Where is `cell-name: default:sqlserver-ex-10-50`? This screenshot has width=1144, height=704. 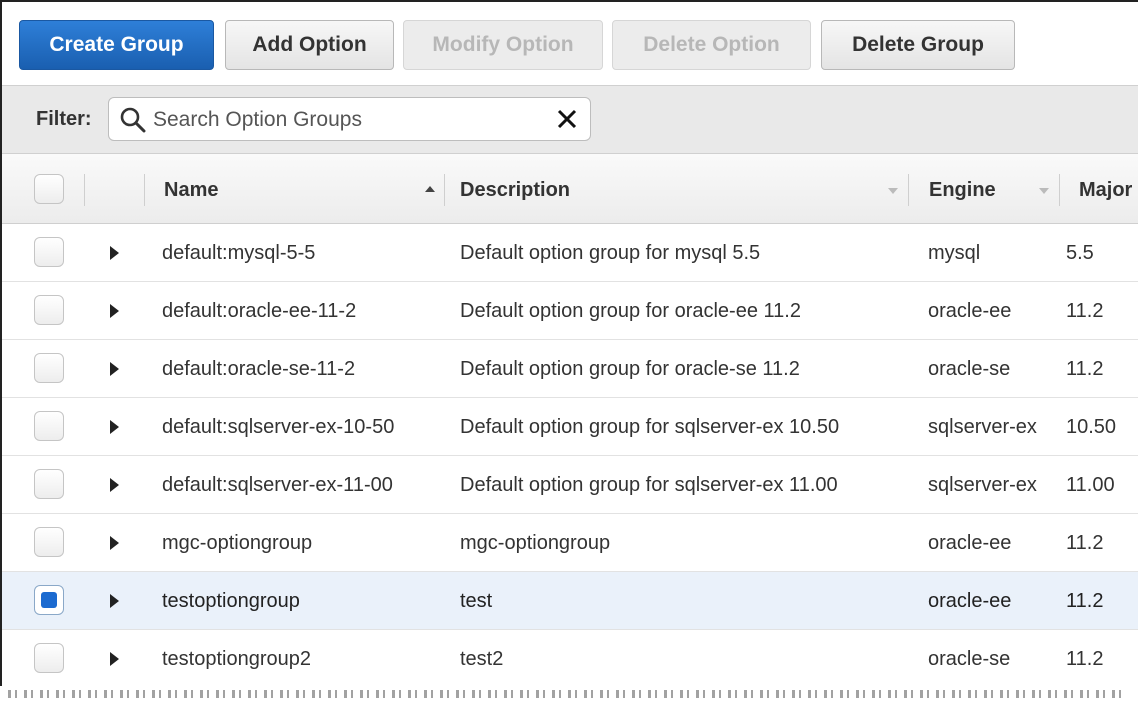 cell-name: default:sqlserver-ex-10-50 is located at coordinates (278, 427).